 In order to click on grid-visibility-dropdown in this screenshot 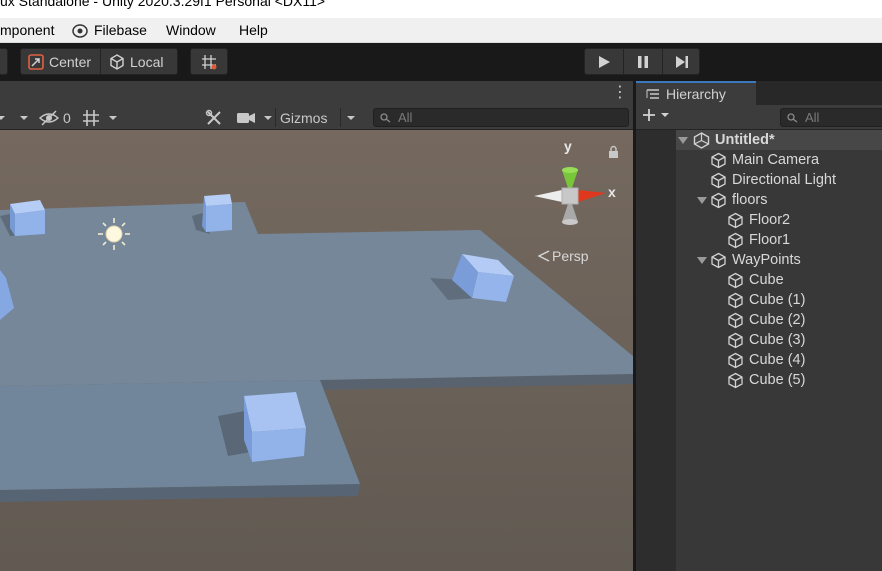, I will do `click(100, 117)`.